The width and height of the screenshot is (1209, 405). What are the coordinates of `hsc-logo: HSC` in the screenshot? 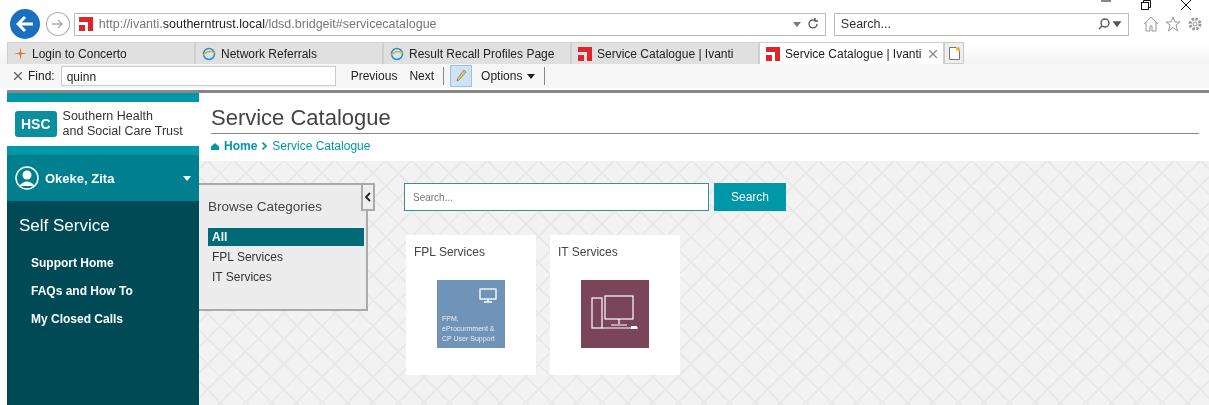 It's located at (36, 124).